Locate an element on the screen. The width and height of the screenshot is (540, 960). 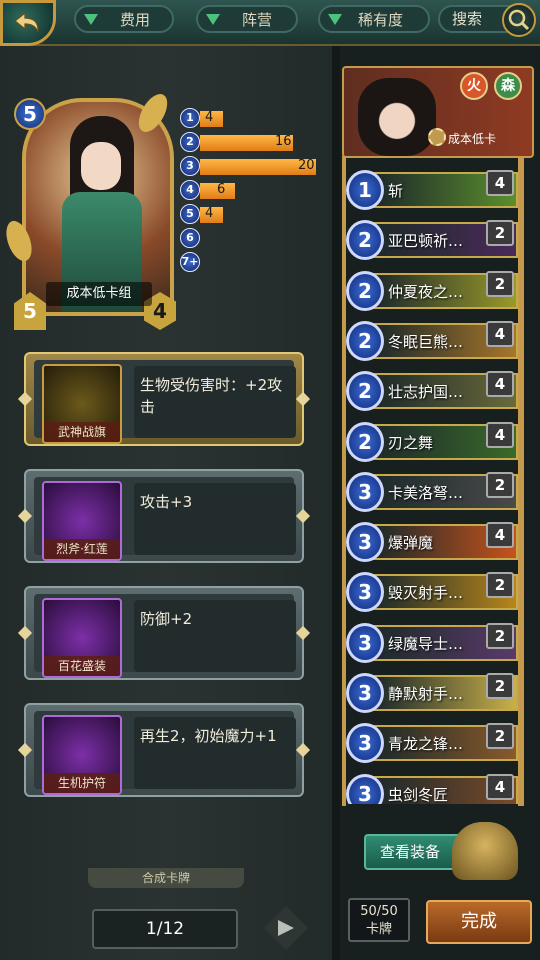
equipment-description: 再生2，初始魔力+1 is located at coordinates (215, 753).